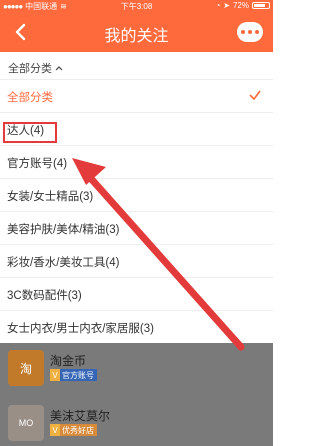 The image size is (320, 446). I want to click on menu-item-beauty: 美容护肤/美体/精油(3), so click(136, 228).